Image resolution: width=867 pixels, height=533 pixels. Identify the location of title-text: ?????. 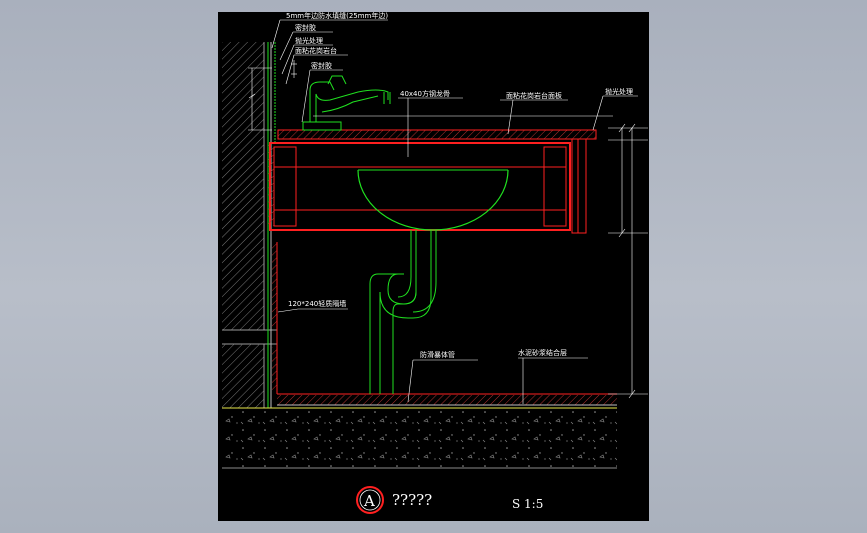
(412, 500).